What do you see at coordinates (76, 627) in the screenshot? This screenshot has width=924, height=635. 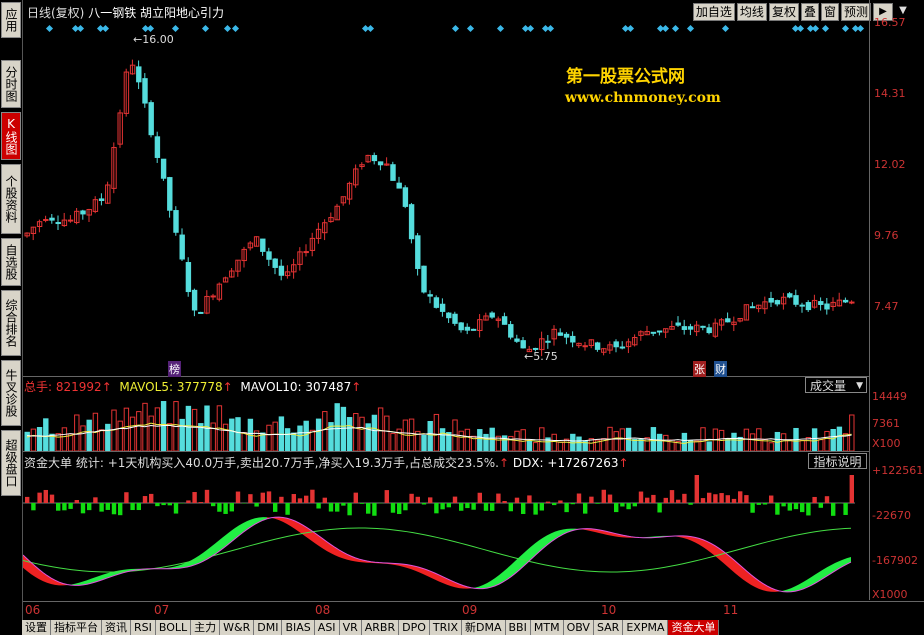 I see `tab-item: 指标平台` at bounding box center [76, 627].